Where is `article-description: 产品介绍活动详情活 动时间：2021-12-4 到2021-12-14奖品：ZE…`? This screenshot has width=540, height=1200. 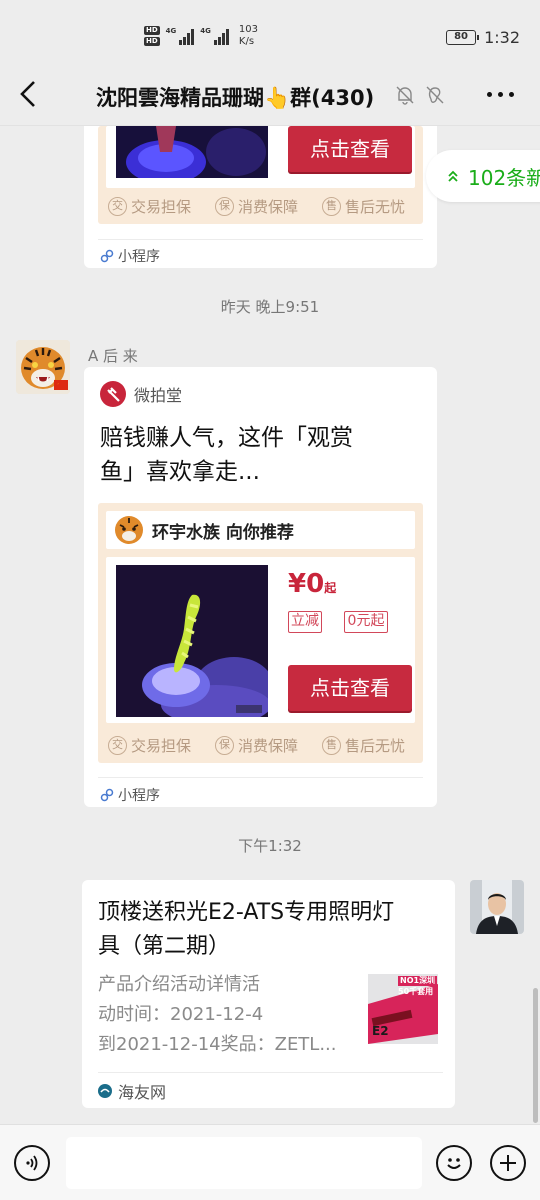 article-description: 产品介绍活动详情活 动时间：2021-12-4 到2021-12-14奖品：ZE… is located at coordinates (217, 1014).